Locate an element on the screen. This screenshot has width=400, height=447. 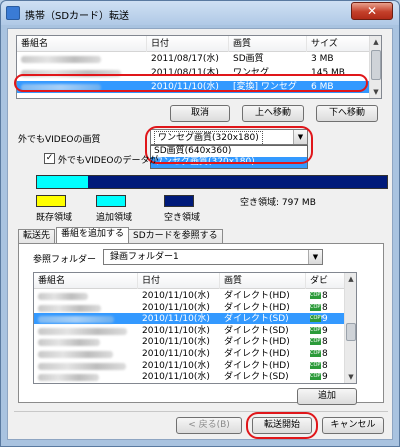
capacity-used-segment is located at coordinates (62, 182).